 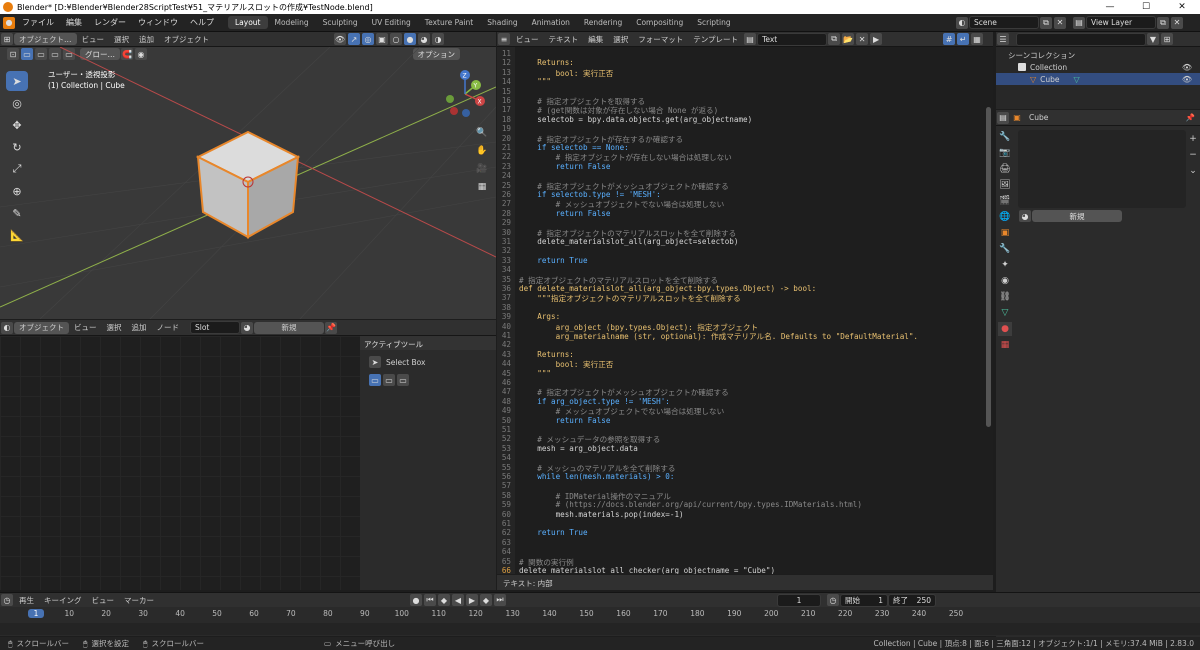 I want to click on view-layer-tab-icon: 🖼, so click(x=1005, y=185).